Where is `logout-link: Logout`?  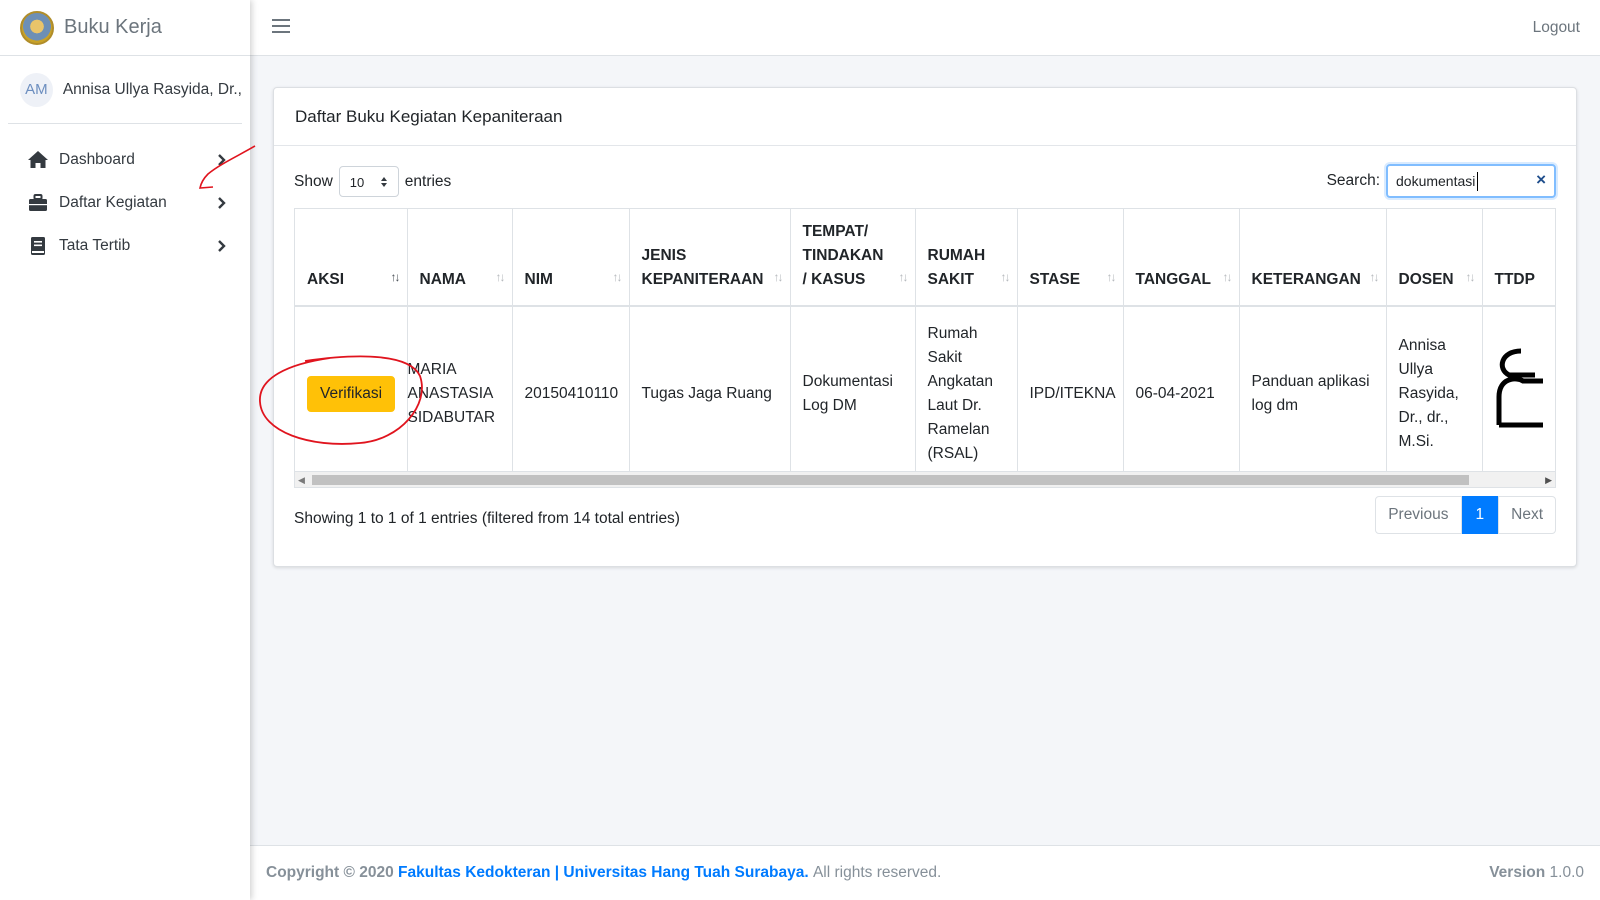 logout-link: Logout is located at coordinates (1556, 28).